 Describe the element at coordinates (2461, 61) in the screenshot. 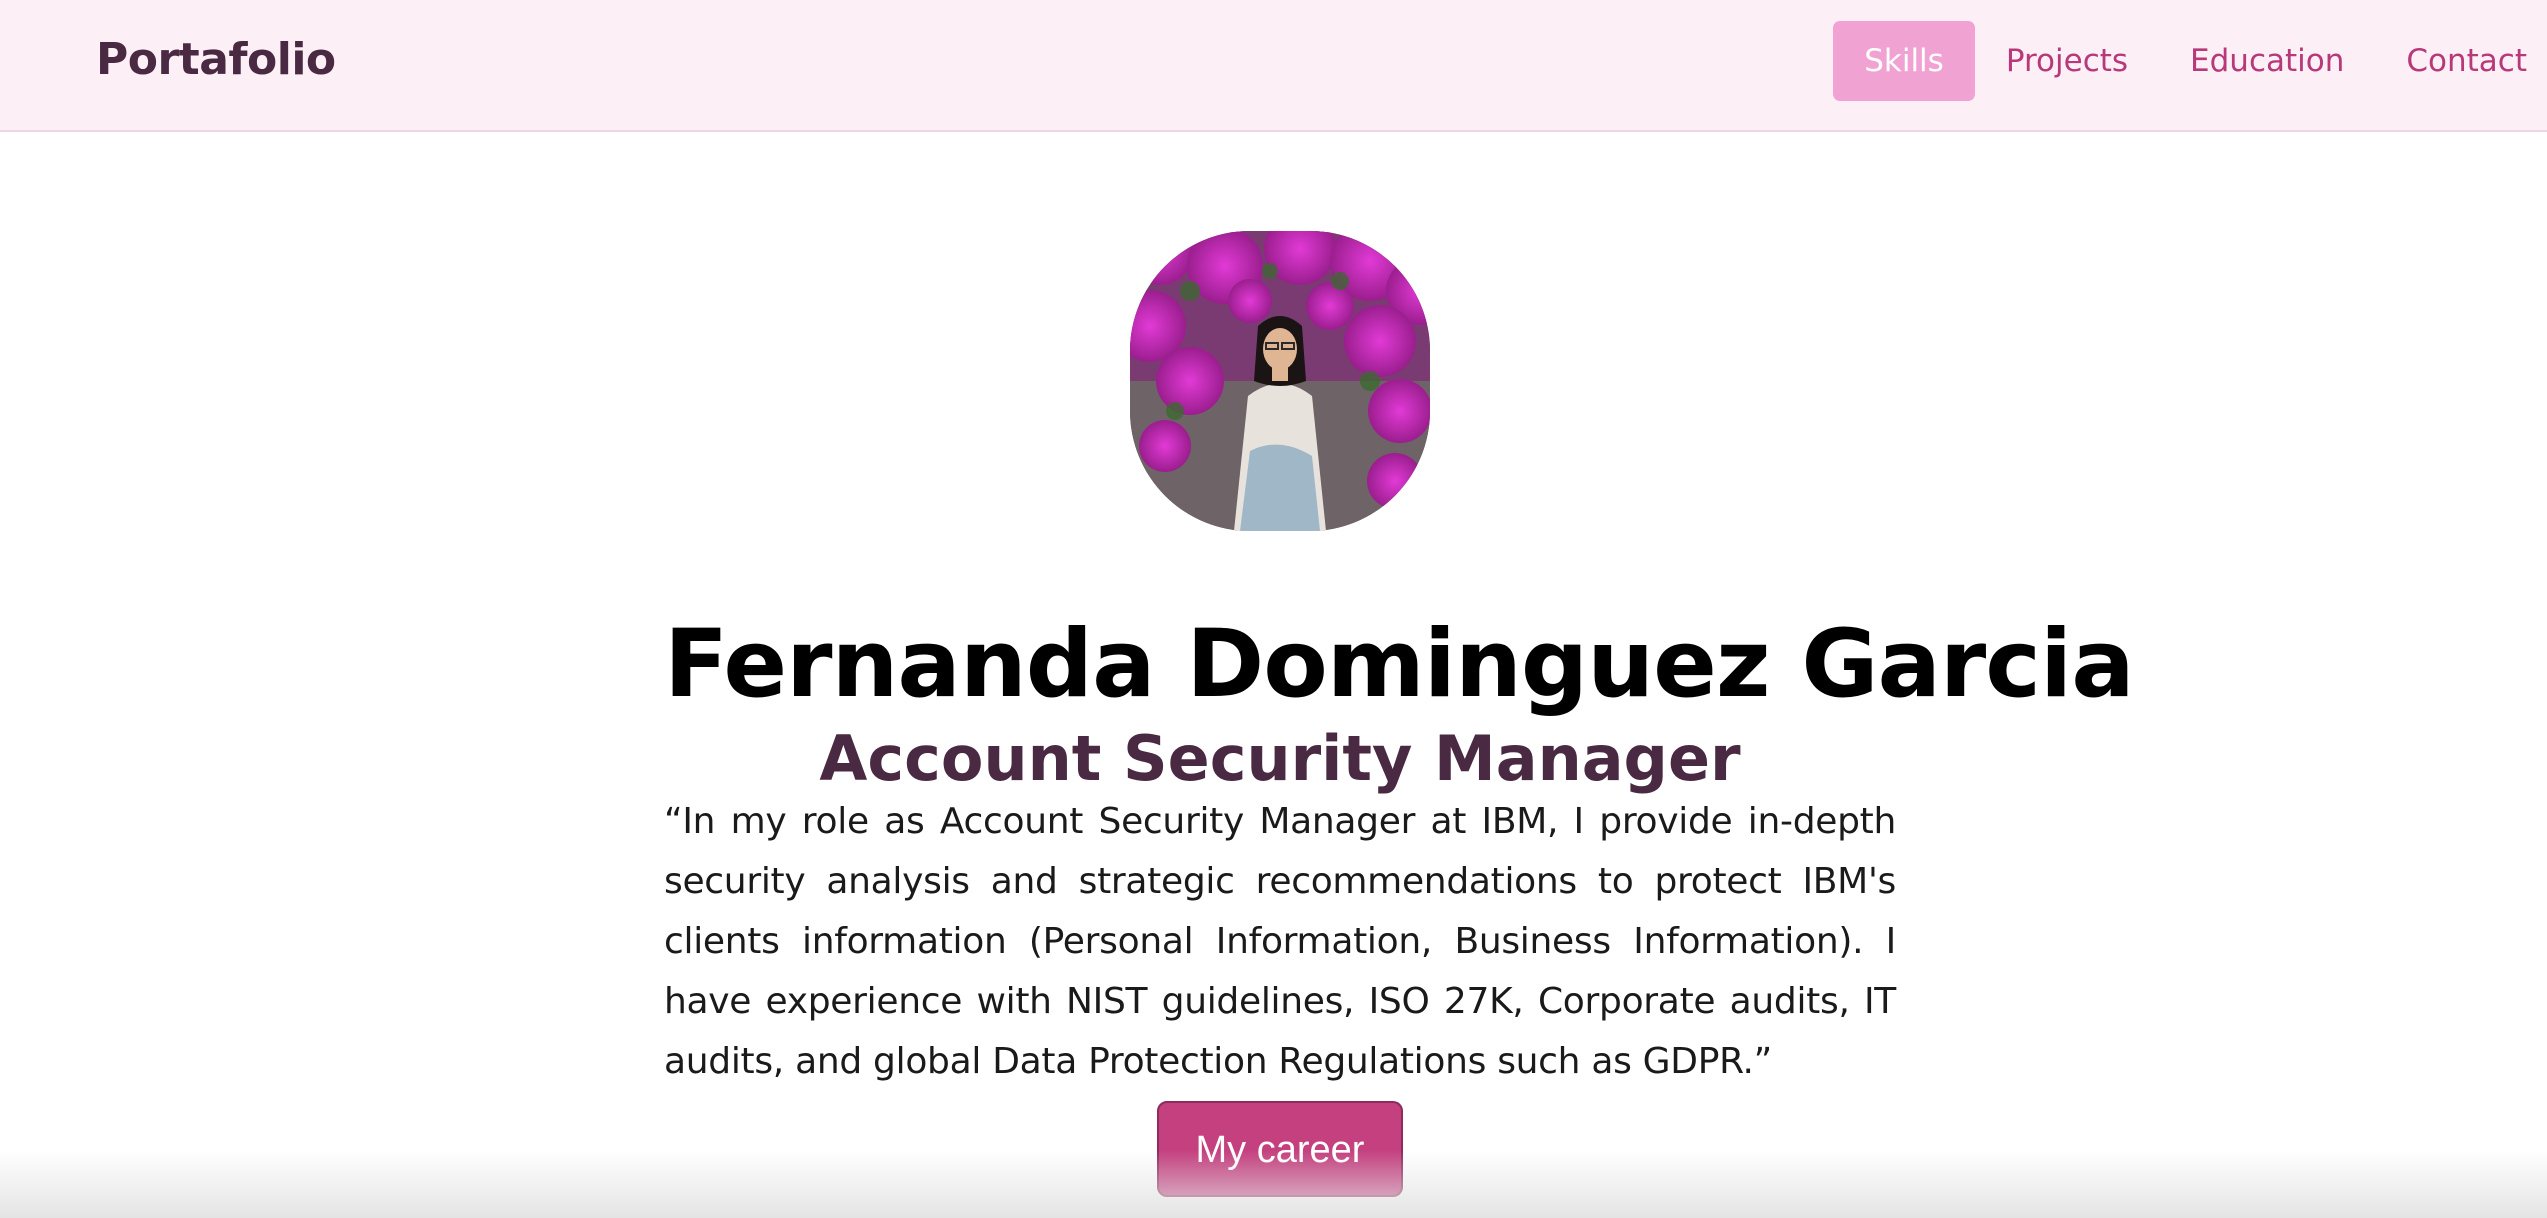

I see `nav-link-contact: Contact` at that location.